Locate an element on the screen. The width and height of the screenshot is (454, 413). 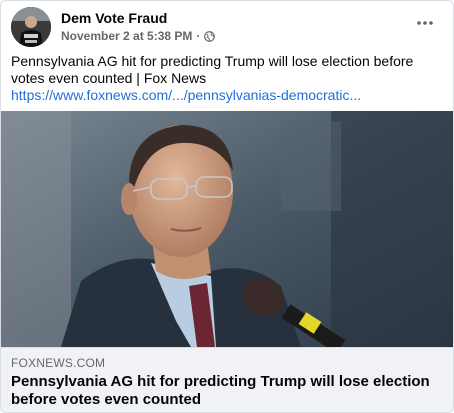
more-options-icon is located at coordinates (425, 23).